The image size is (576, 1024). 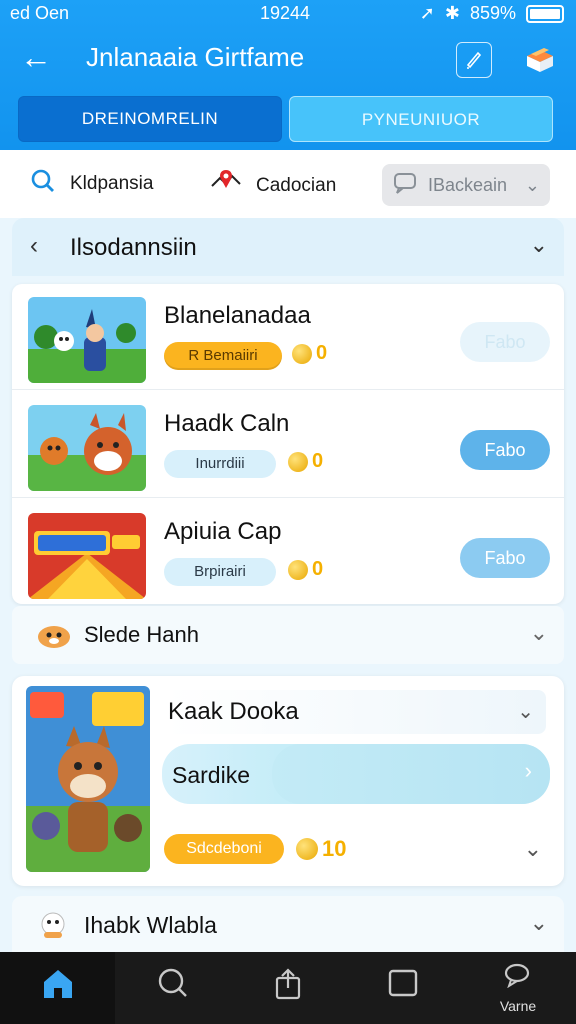 What do you see at coordinates (88, 779) in the screenshot?
I see `featured-game-image` at bounding box center [88, 779].